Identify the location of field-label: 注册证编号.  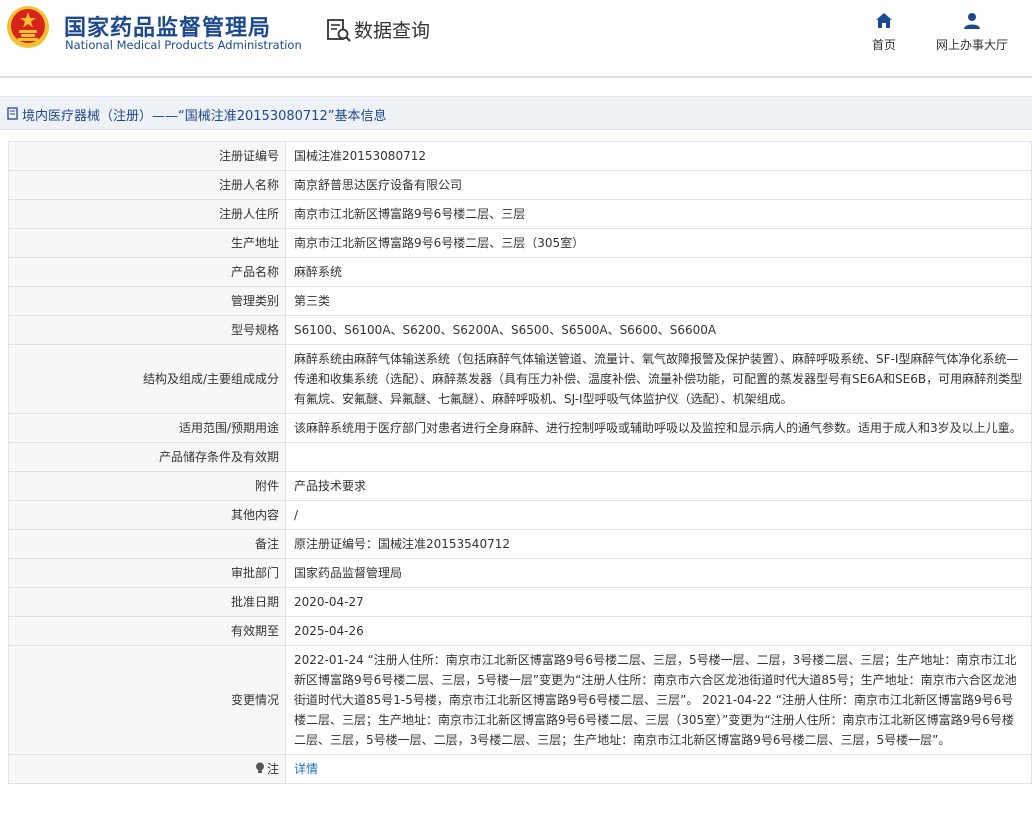
(147, 156).